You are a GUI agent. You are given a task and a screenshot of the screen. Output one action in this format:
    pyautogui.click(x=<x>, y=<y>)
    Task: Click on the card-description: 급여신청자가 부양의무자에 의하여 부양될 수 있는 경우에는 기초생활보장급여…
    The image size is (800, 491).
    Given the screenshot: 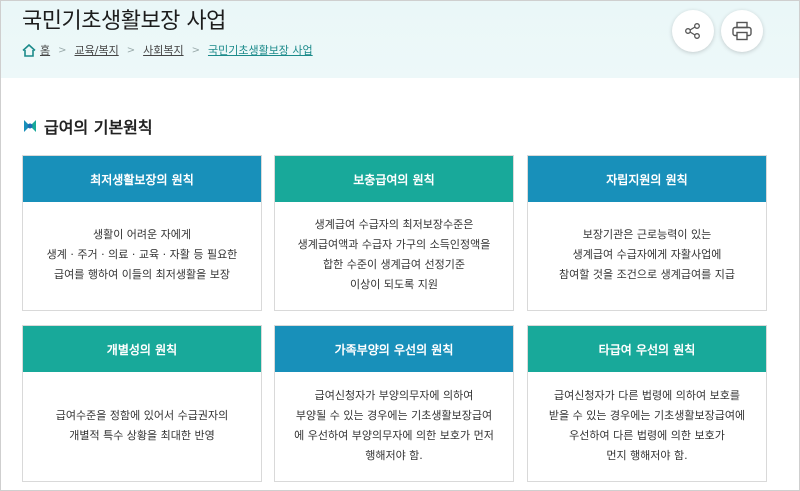 What is the action you would take?
    pyautogui.click(x=394, y=425)
    